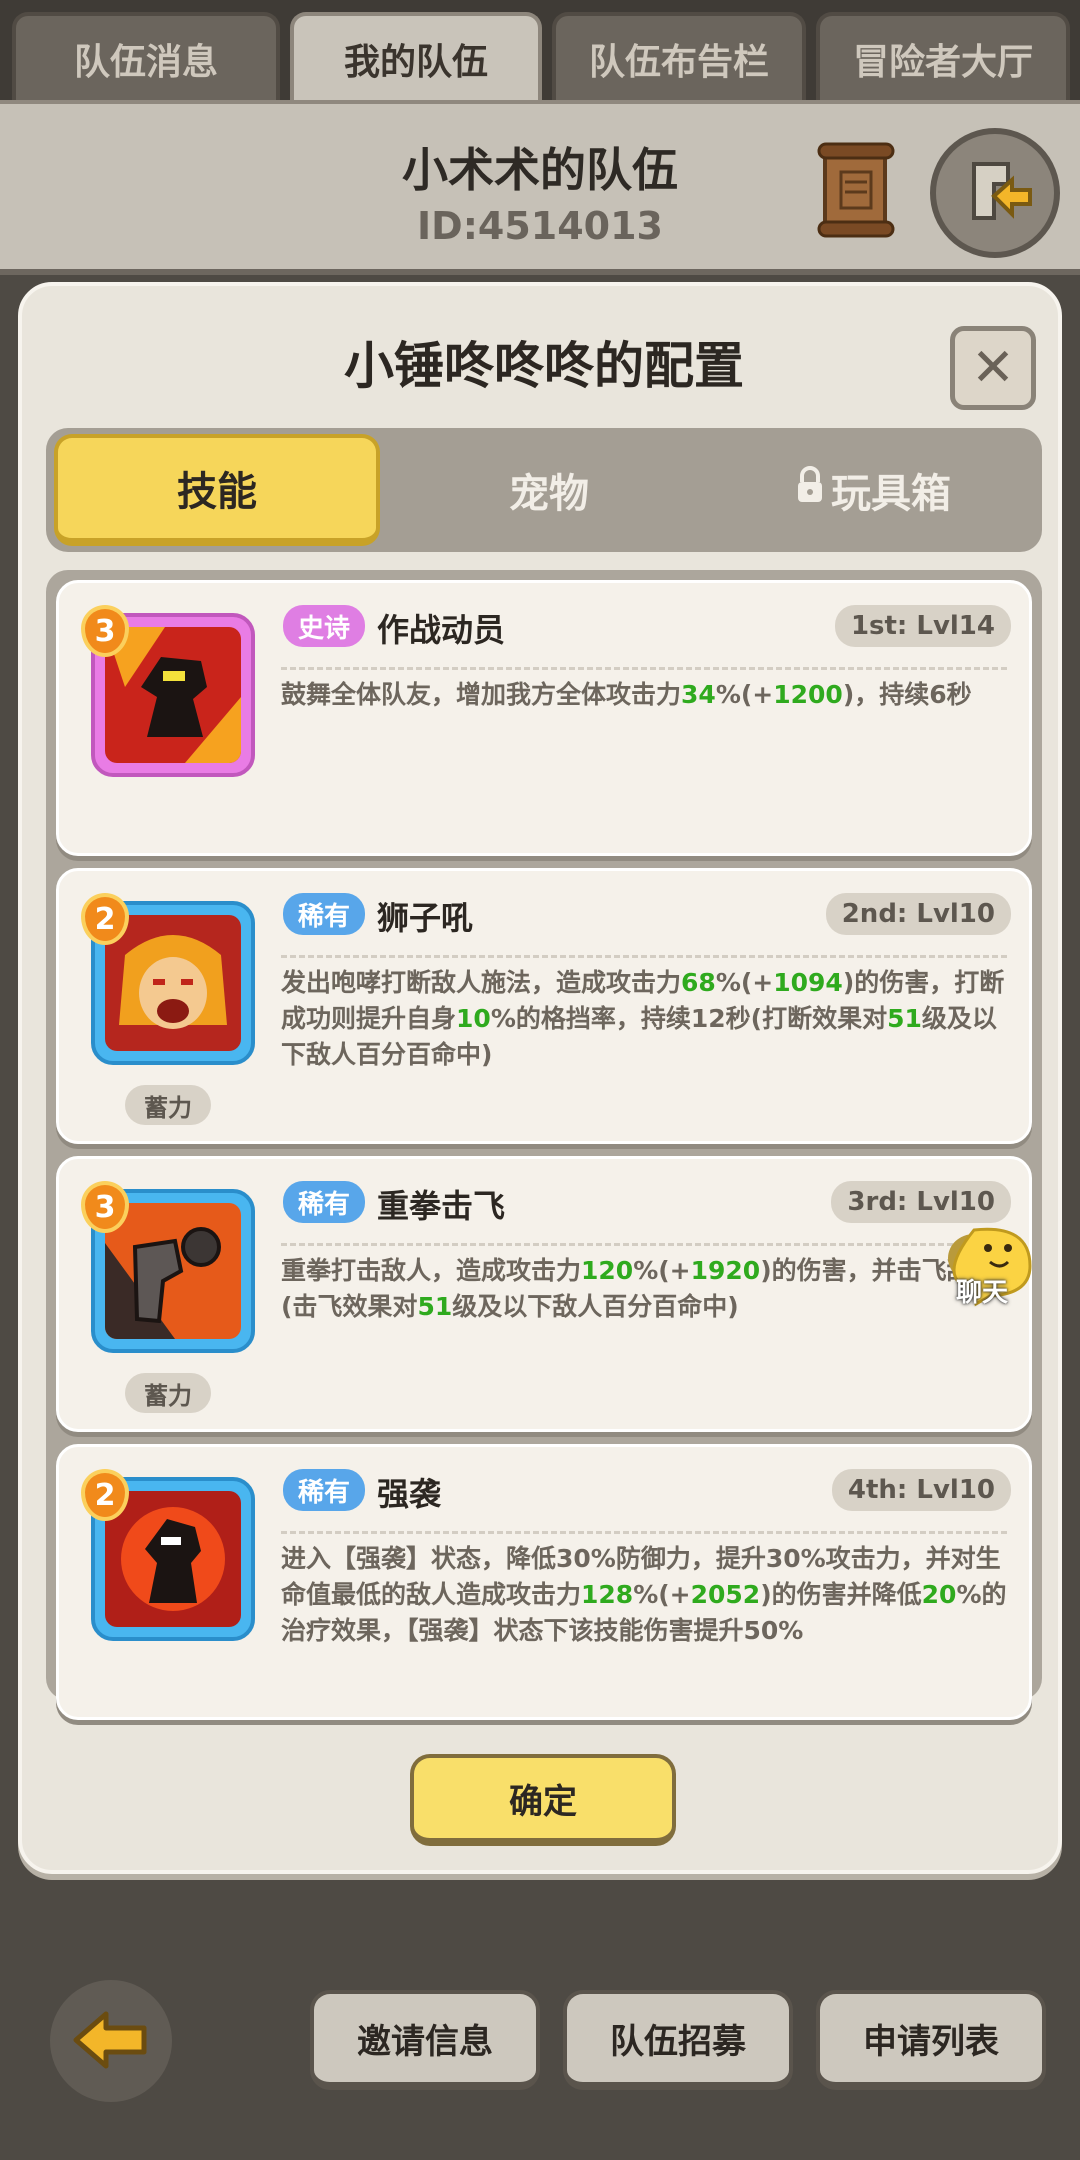 This screenshot has width=1080, height=2160. What do you see at coordinates (540, 170) in the screenshot?
I see `team-name: 小术术的队伍` at bounding box center [540, 170].